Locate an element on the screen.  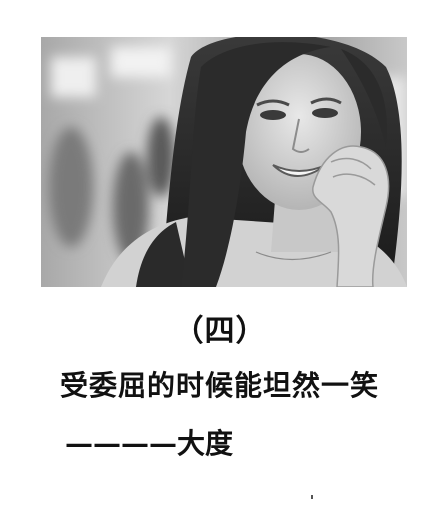
caption-line-1: 受委屈的时候能坦然一笑 is located at coordinates (220, 385).